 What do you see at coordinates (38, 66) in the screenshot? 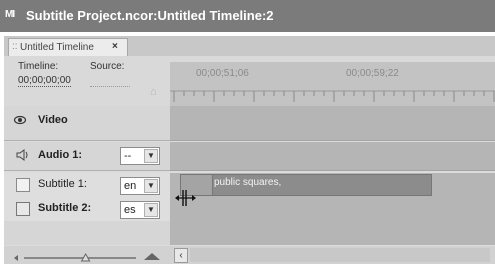
I see `timeline-label: Timeline:` at bounding box center [38, 66].